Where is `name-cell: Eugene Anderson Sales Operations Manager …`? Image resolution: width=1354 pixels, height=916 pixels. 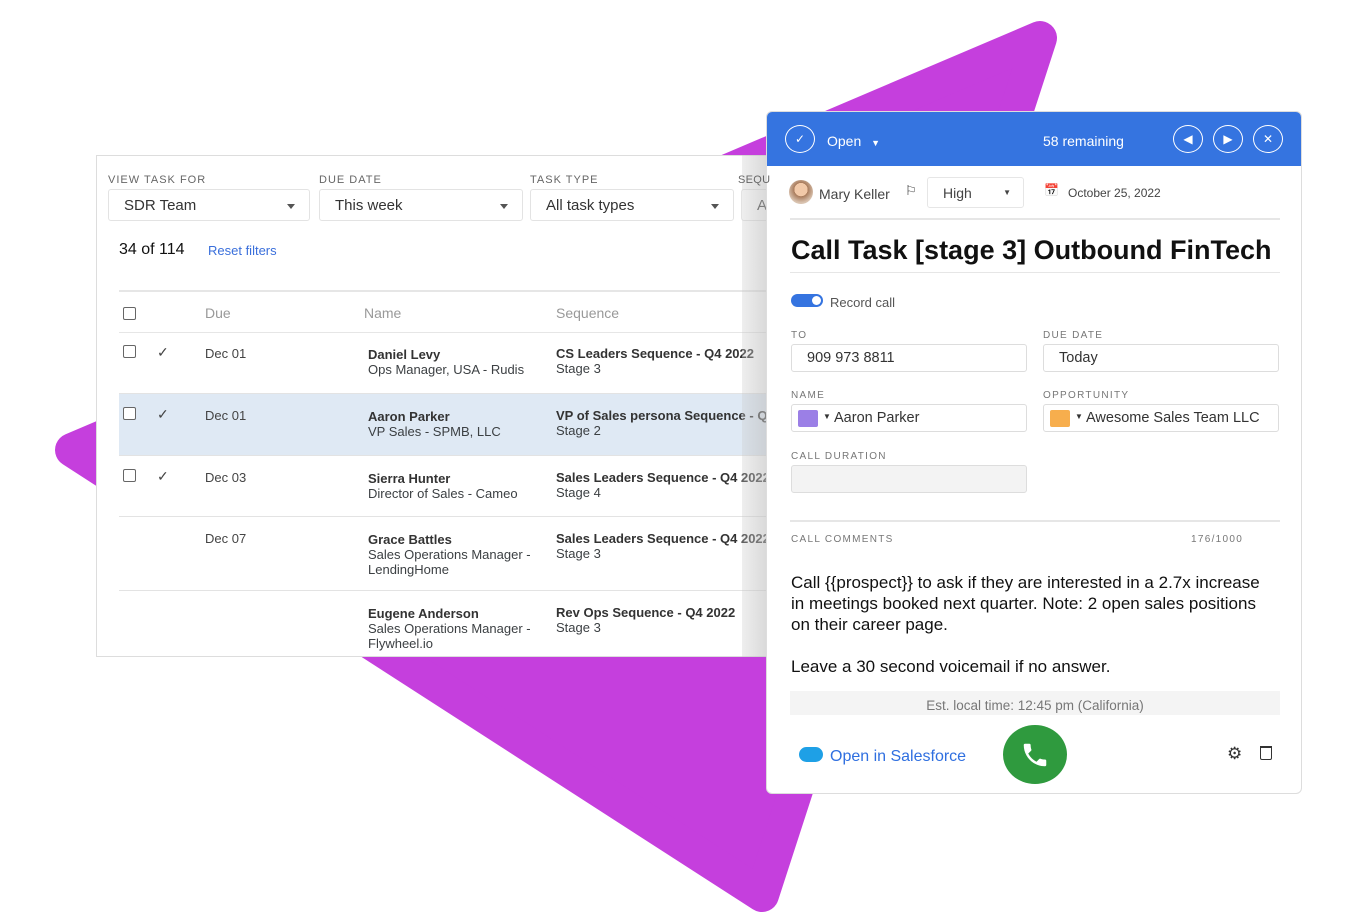
name-cell: Eugene Anderson Sales Operations Manager … is located at coordinates (458, 628).